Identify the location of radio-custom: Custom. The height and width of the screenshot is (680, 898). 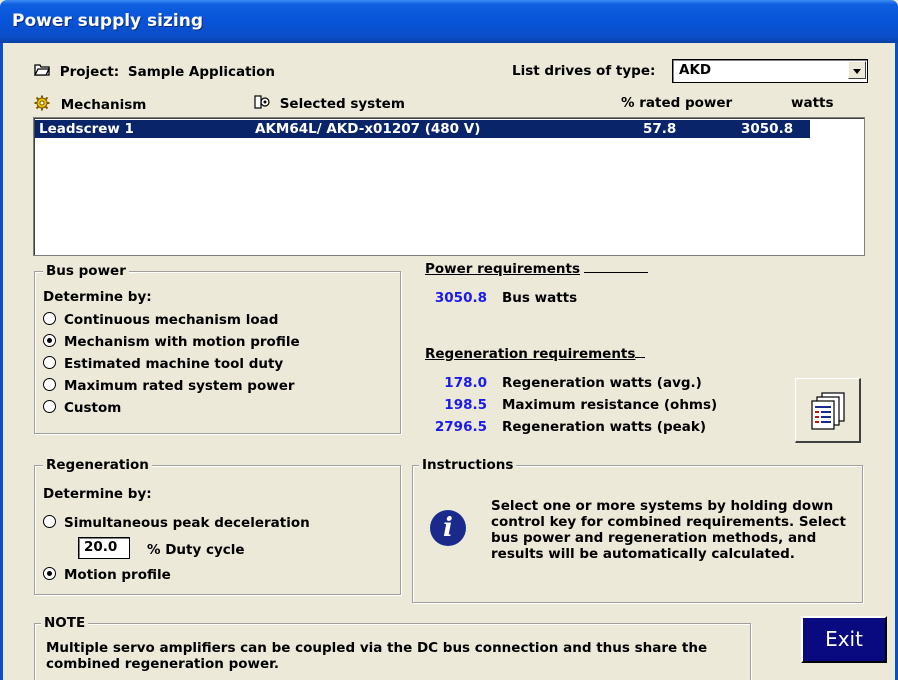
(82, 408).